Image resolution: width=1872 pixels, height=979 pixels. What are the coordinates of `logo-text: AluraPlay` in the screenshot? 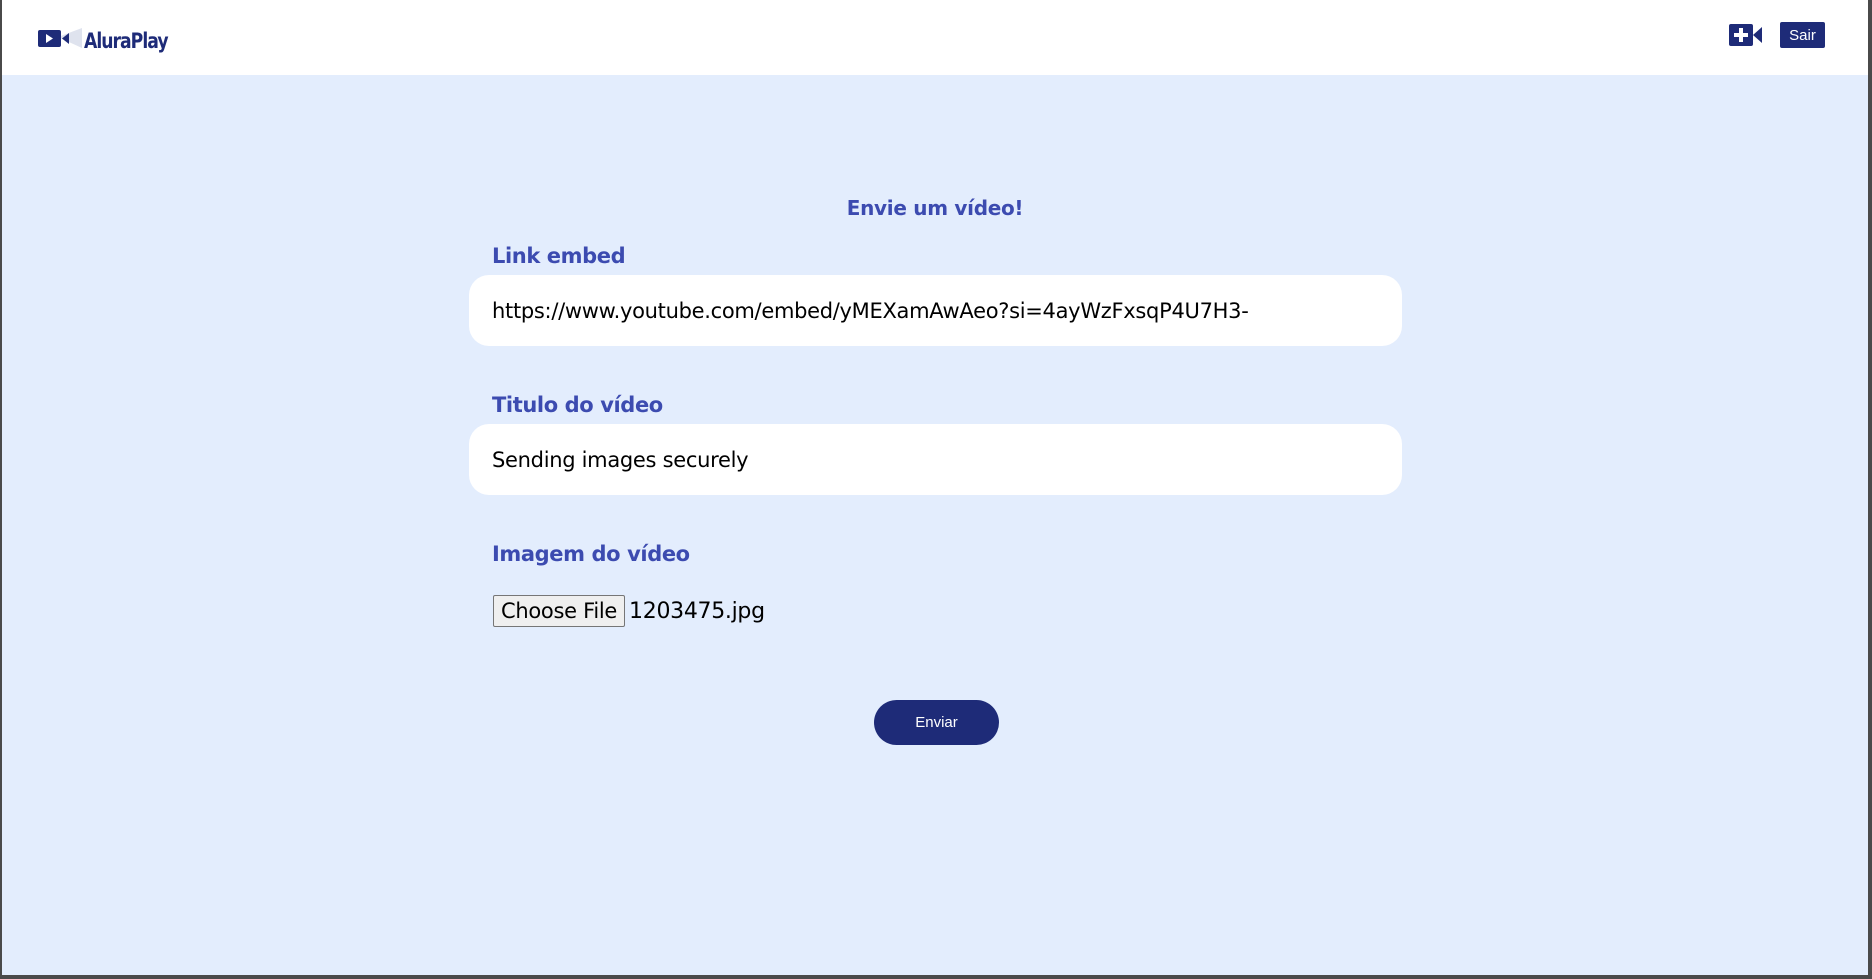 It's located at (126, 41).